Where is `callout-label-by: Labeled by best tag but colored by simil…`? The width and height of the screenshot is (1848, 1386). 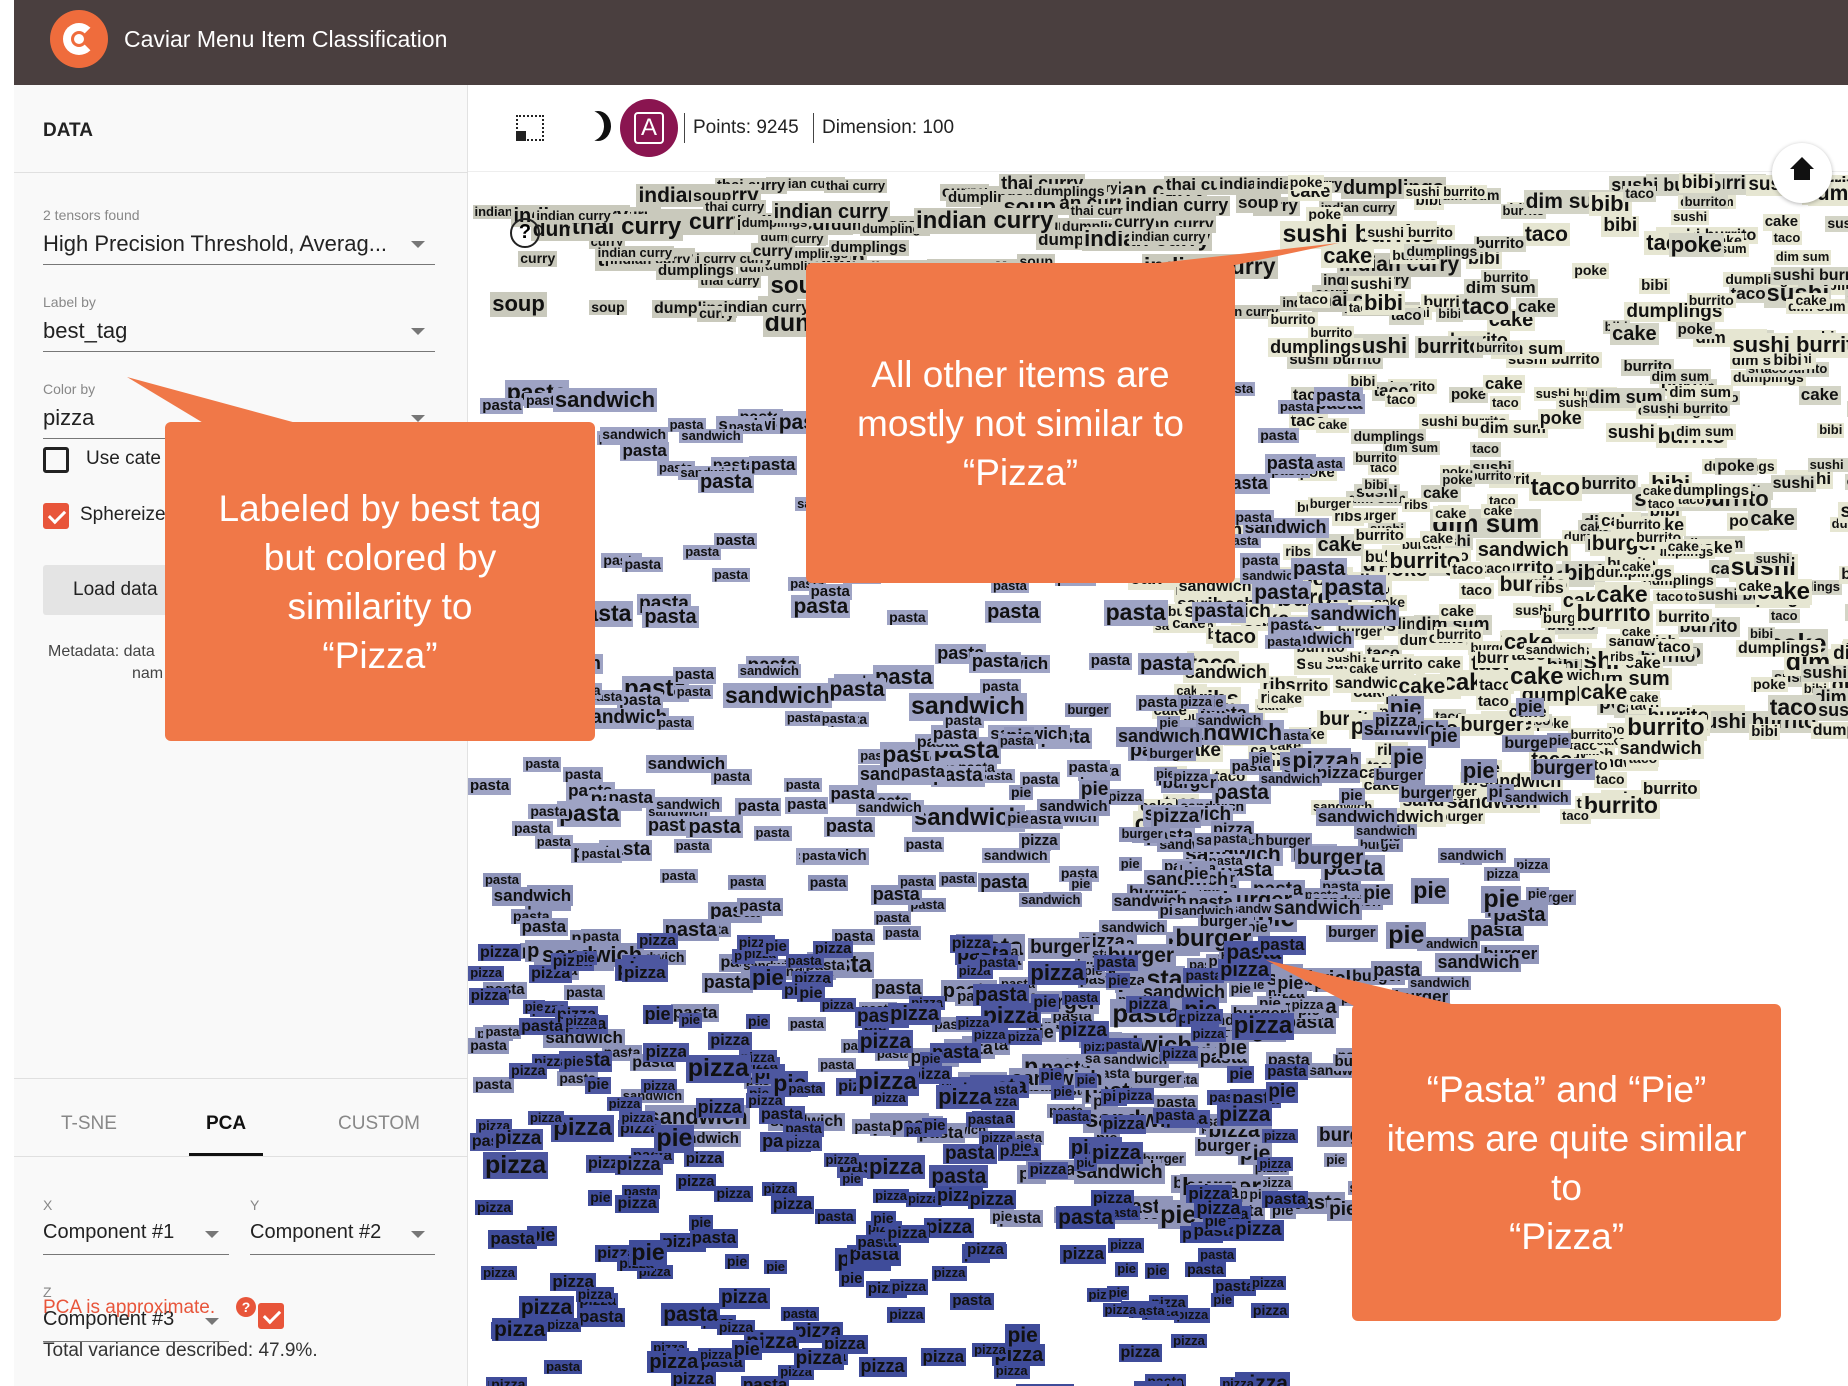 callout-label-by: Labeled by best tag but colored by simil… is located at coordinates (380, 581).